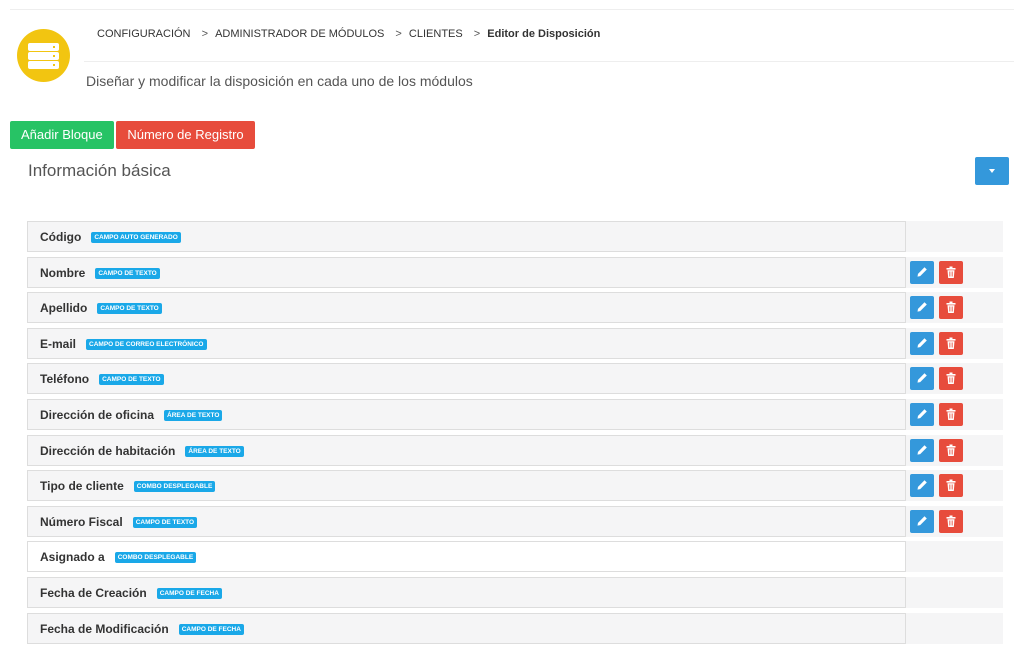 The width and height of the screenshot is (1024, 660). What do you see at coordinates (185, 135) in the screenshot?
I see `record-number-button: Número de Registro` at bounding box center [185, 135].